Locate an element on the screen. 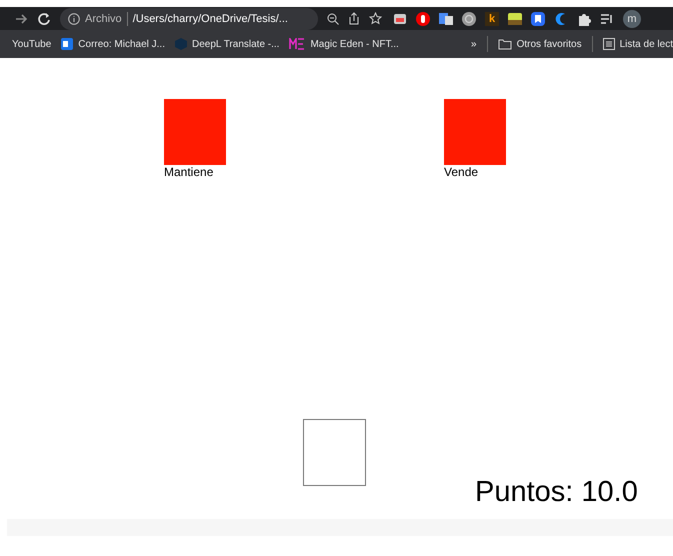 This screenshot has width=673, height=556. option-label: Vende is located at coordinates (462, 172).